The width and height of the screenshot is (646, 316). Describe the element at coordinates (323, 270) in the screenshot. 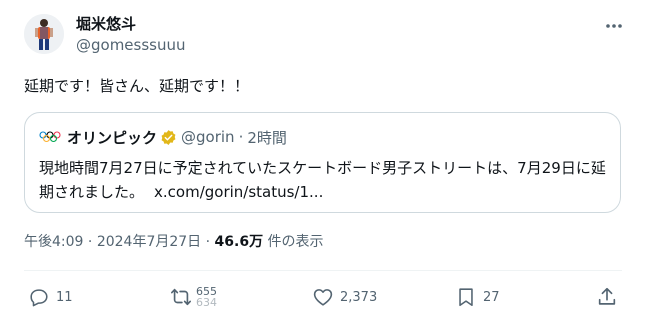

I see `divider` at that location.